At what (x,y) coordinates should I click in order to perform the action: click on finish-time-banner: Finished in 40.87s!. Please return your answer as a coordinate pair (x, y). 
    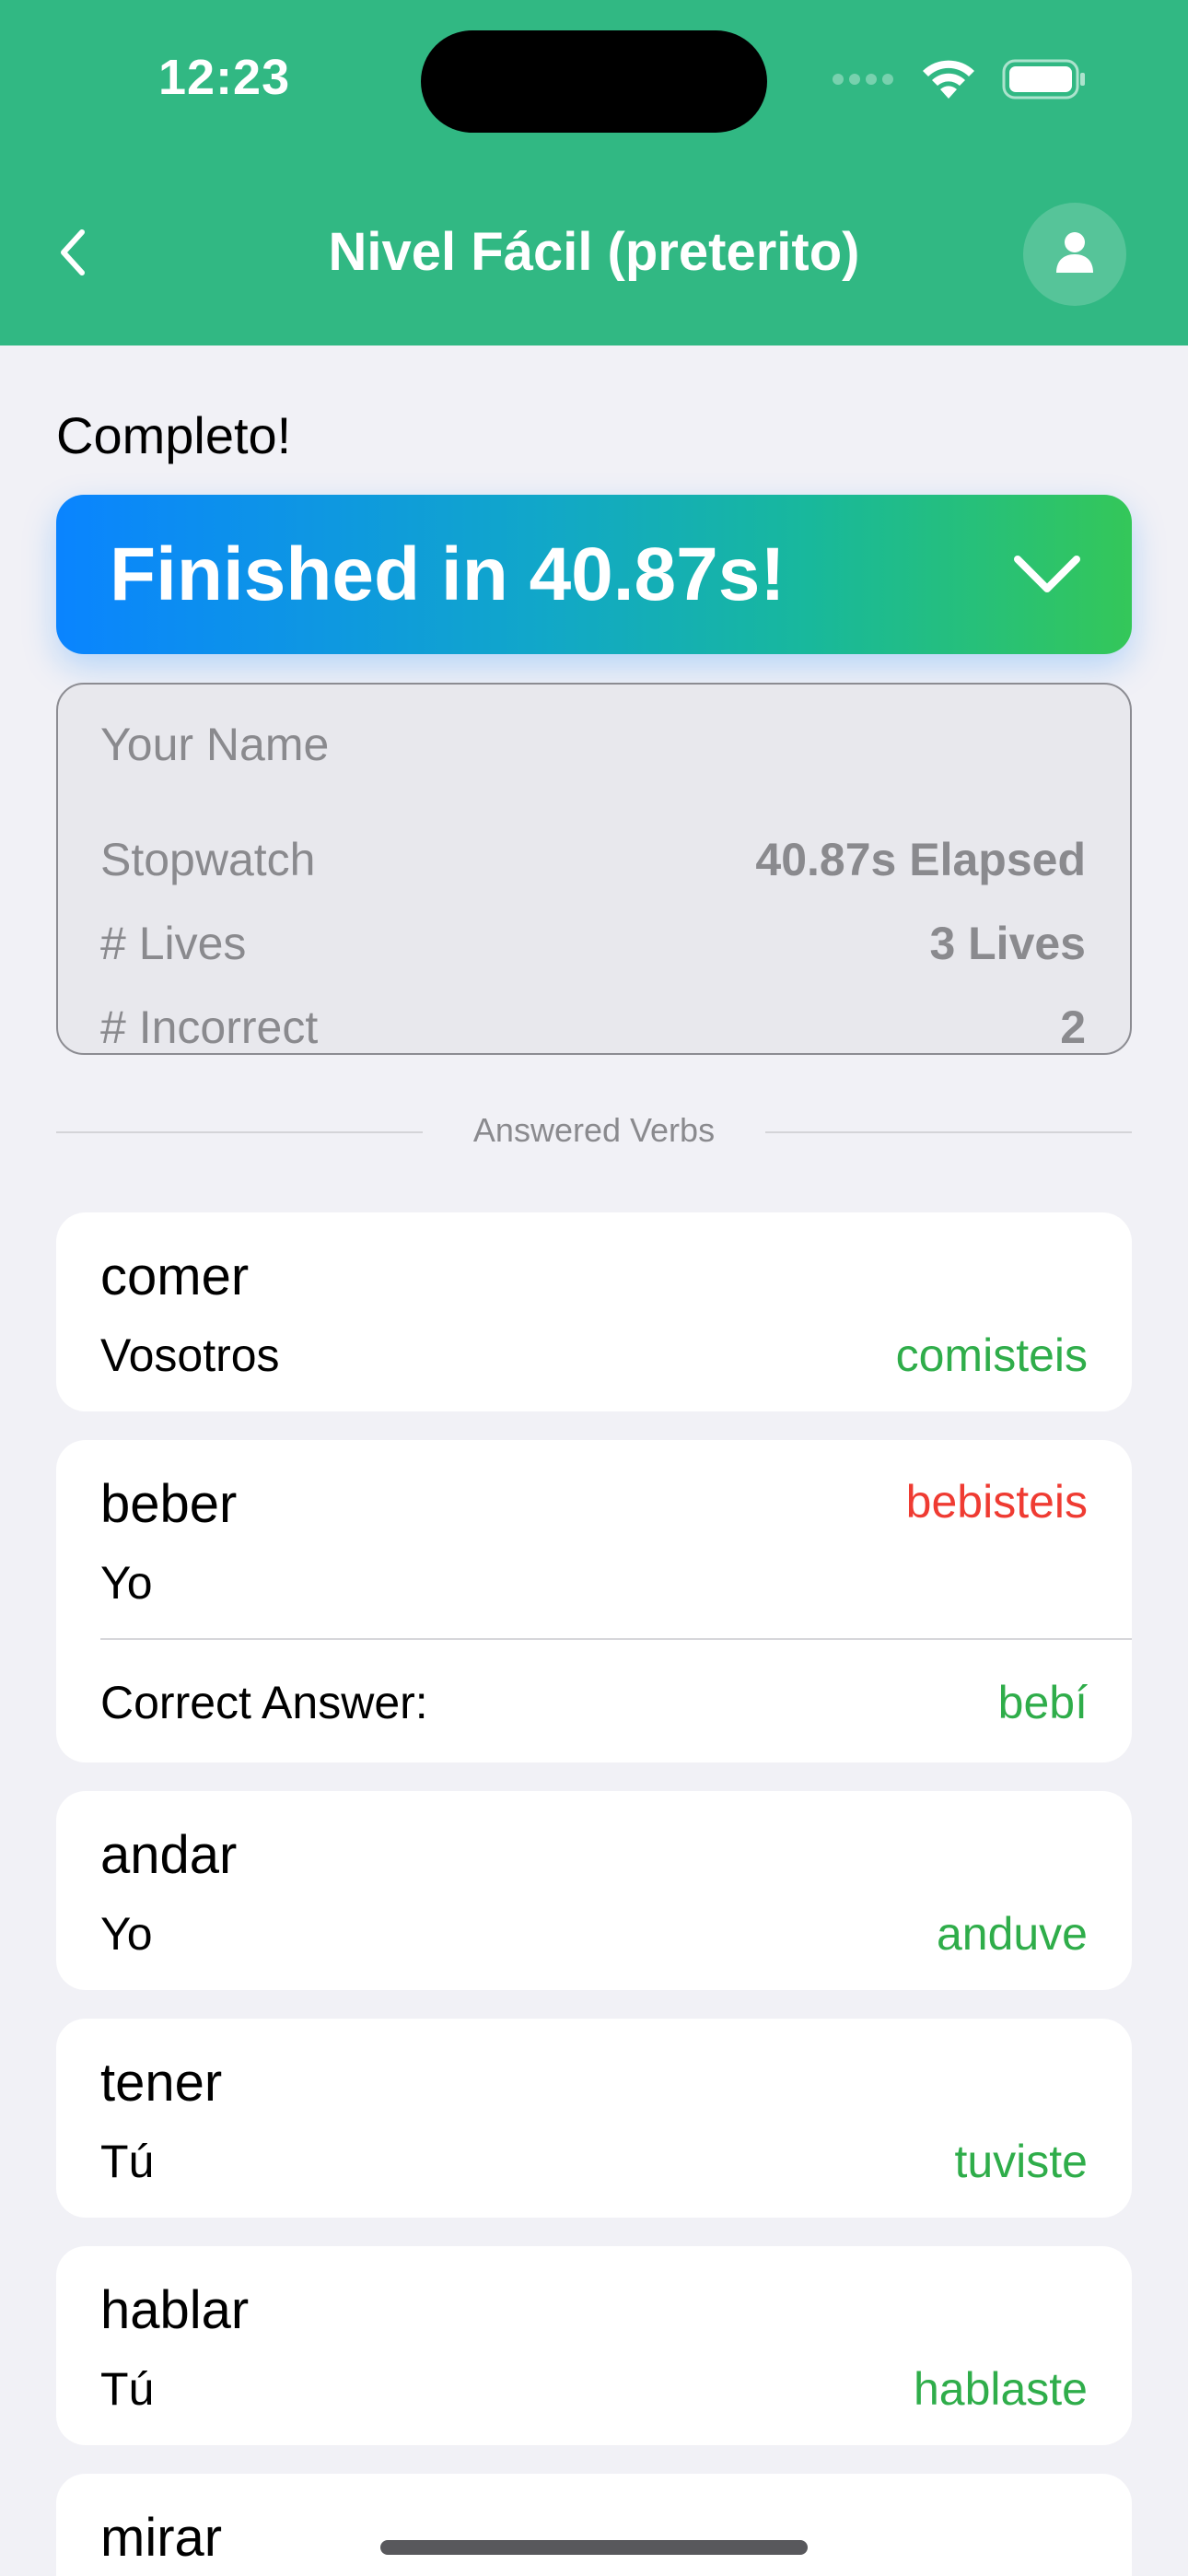
    Looking at the image, I should click on (594, 574).